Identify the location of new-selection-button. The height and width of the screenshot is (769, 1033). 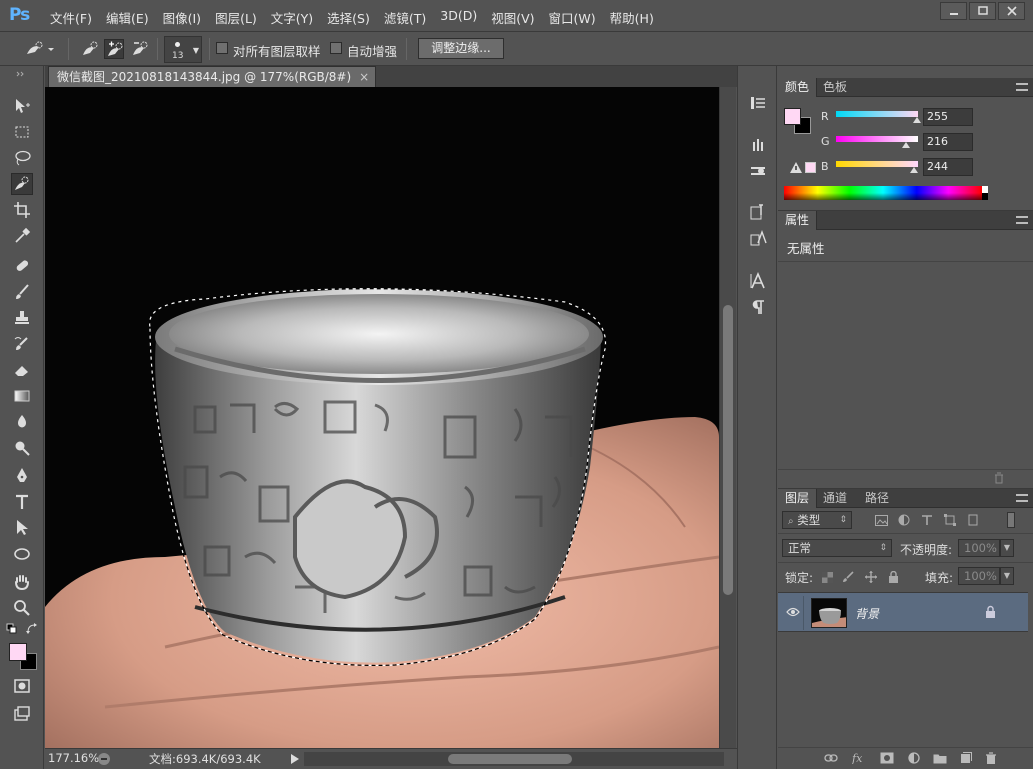
(90, 49).